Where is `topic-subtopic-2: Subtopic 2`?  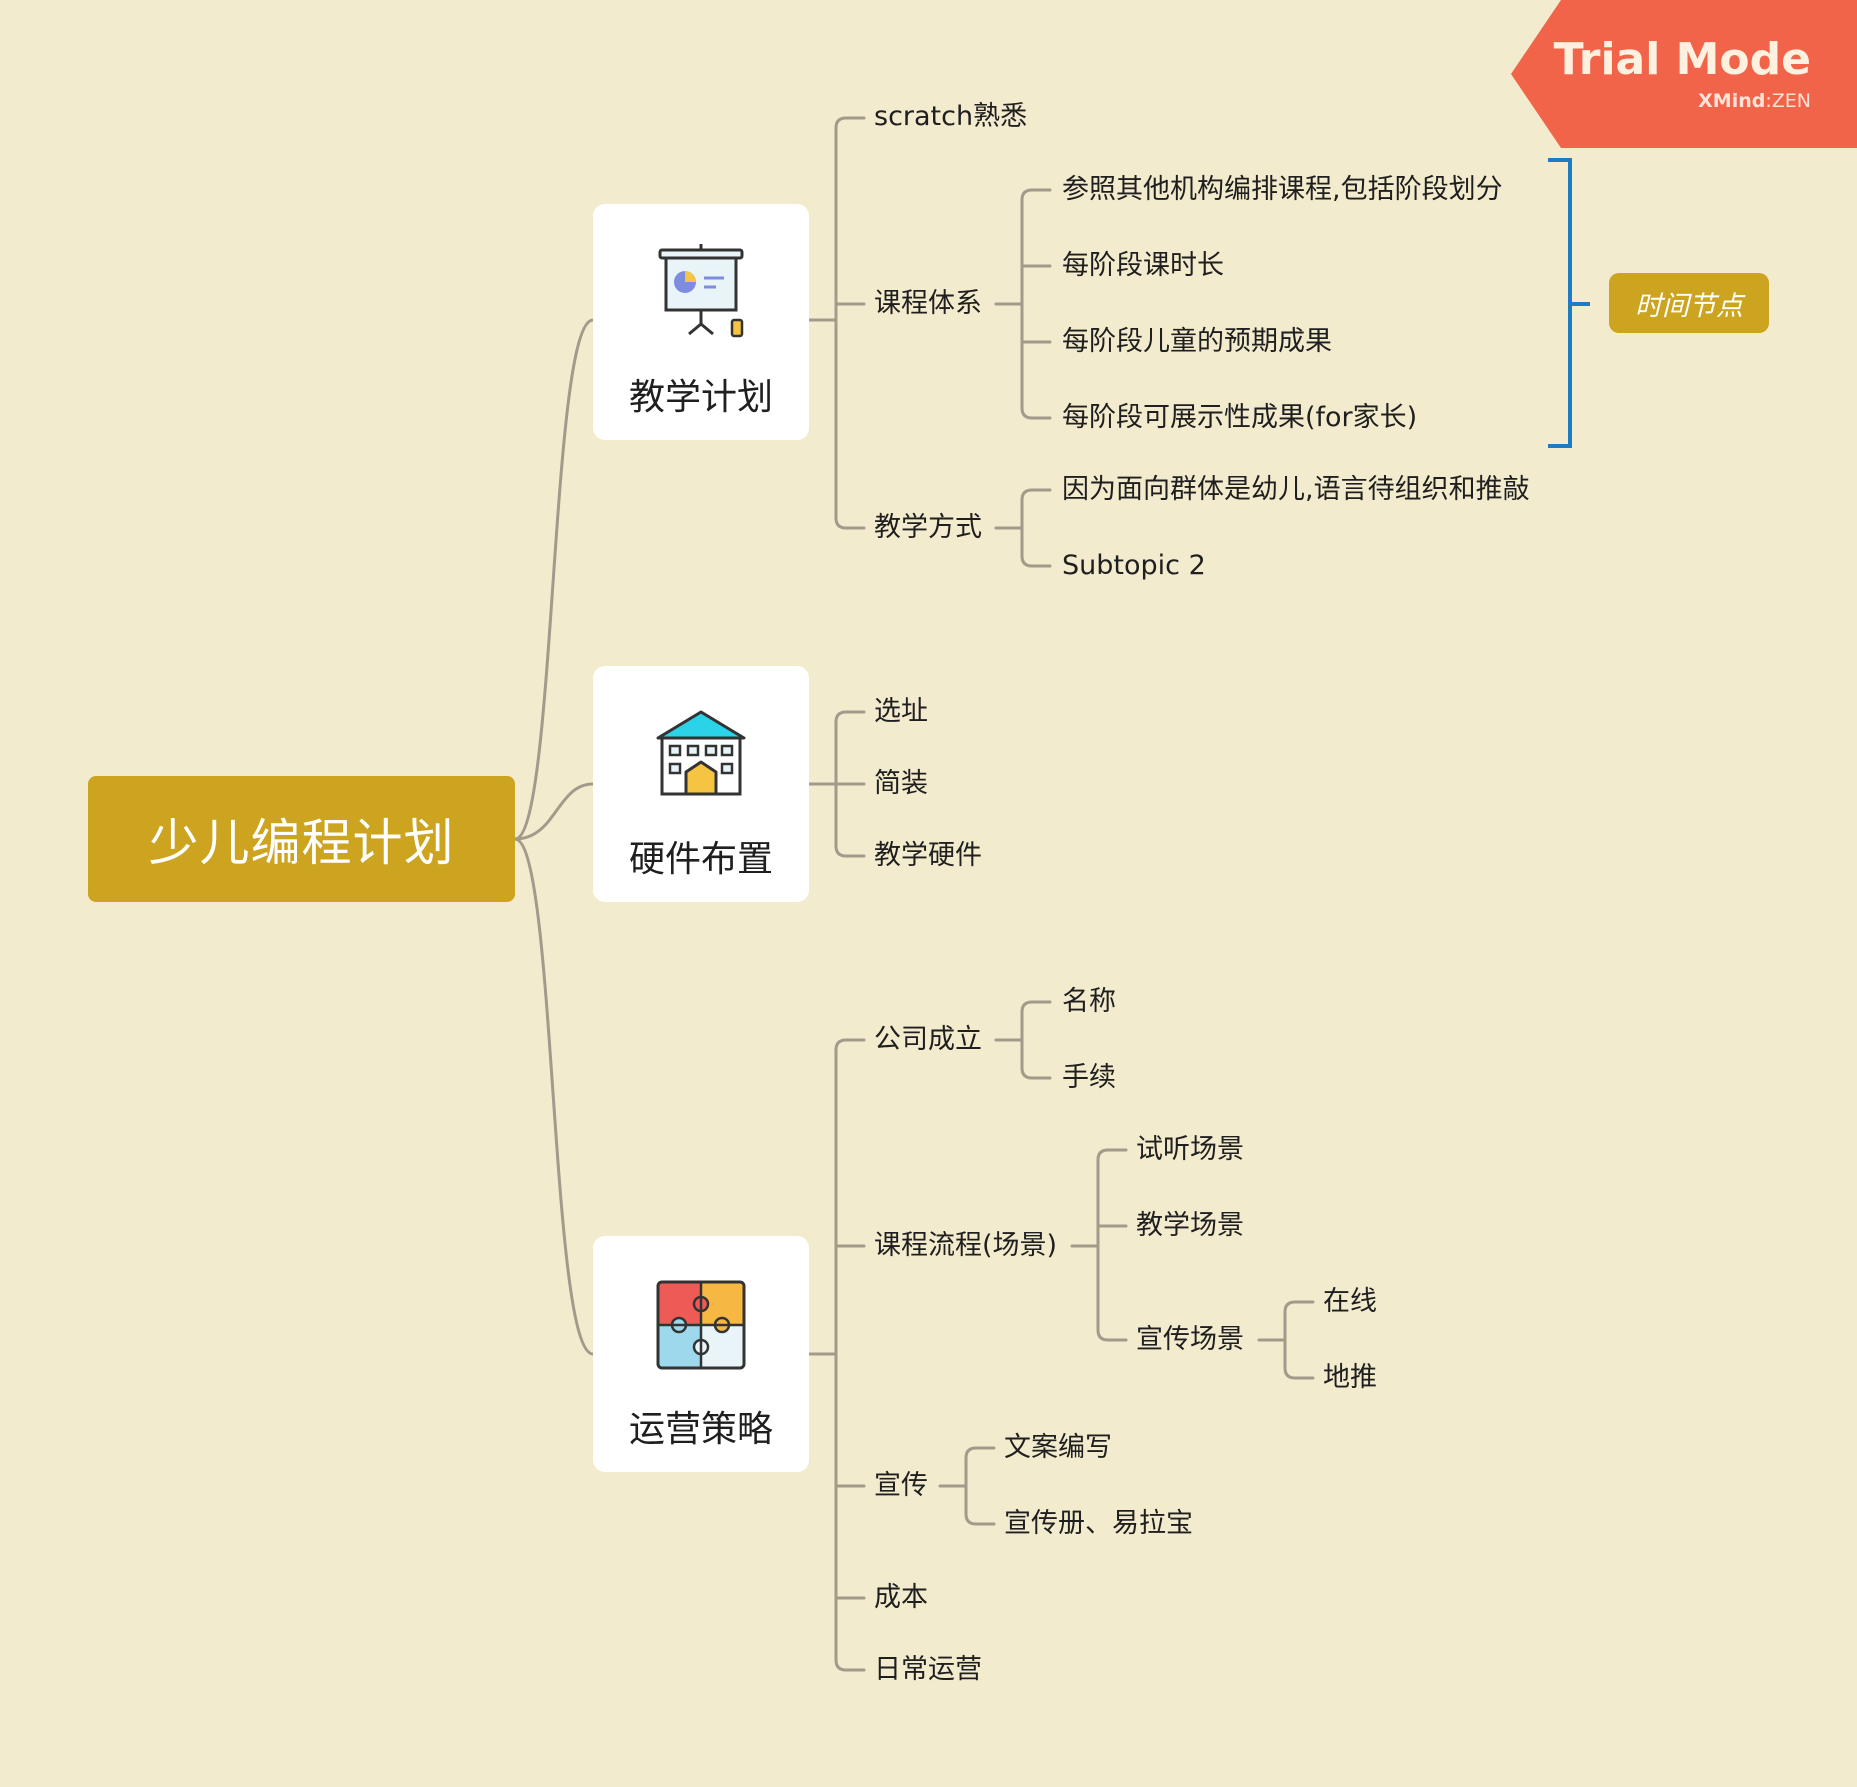 topic-subtopic-2: Subtopic 2 is located at coordinates (1134, 566).